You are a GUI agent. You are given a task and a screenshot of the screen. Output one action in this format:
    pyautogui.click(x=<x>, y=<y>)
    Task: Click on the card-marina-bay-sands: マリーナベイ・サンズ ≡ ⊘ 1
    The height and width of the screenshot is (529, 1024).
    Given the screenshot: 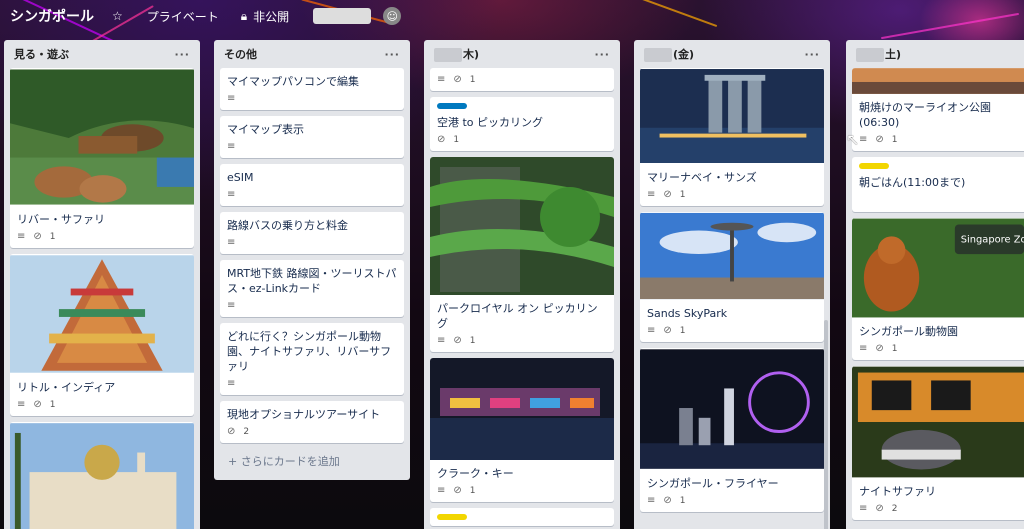 What is the action you would take?
    pyautogui.click(x=732, y=137)
    